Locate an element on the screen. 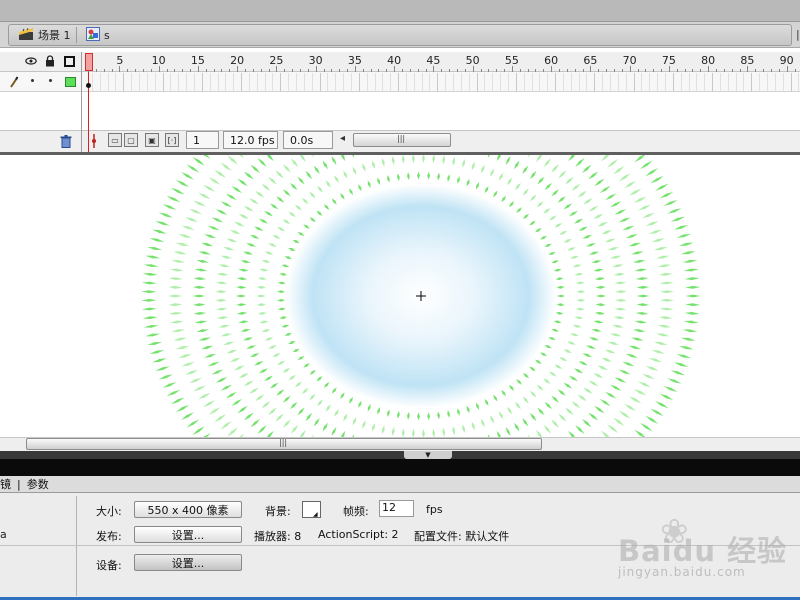 This screenshot has height=600, width=800. collapse-arrow-icon: ▼ is located at coordinates (428, 455).